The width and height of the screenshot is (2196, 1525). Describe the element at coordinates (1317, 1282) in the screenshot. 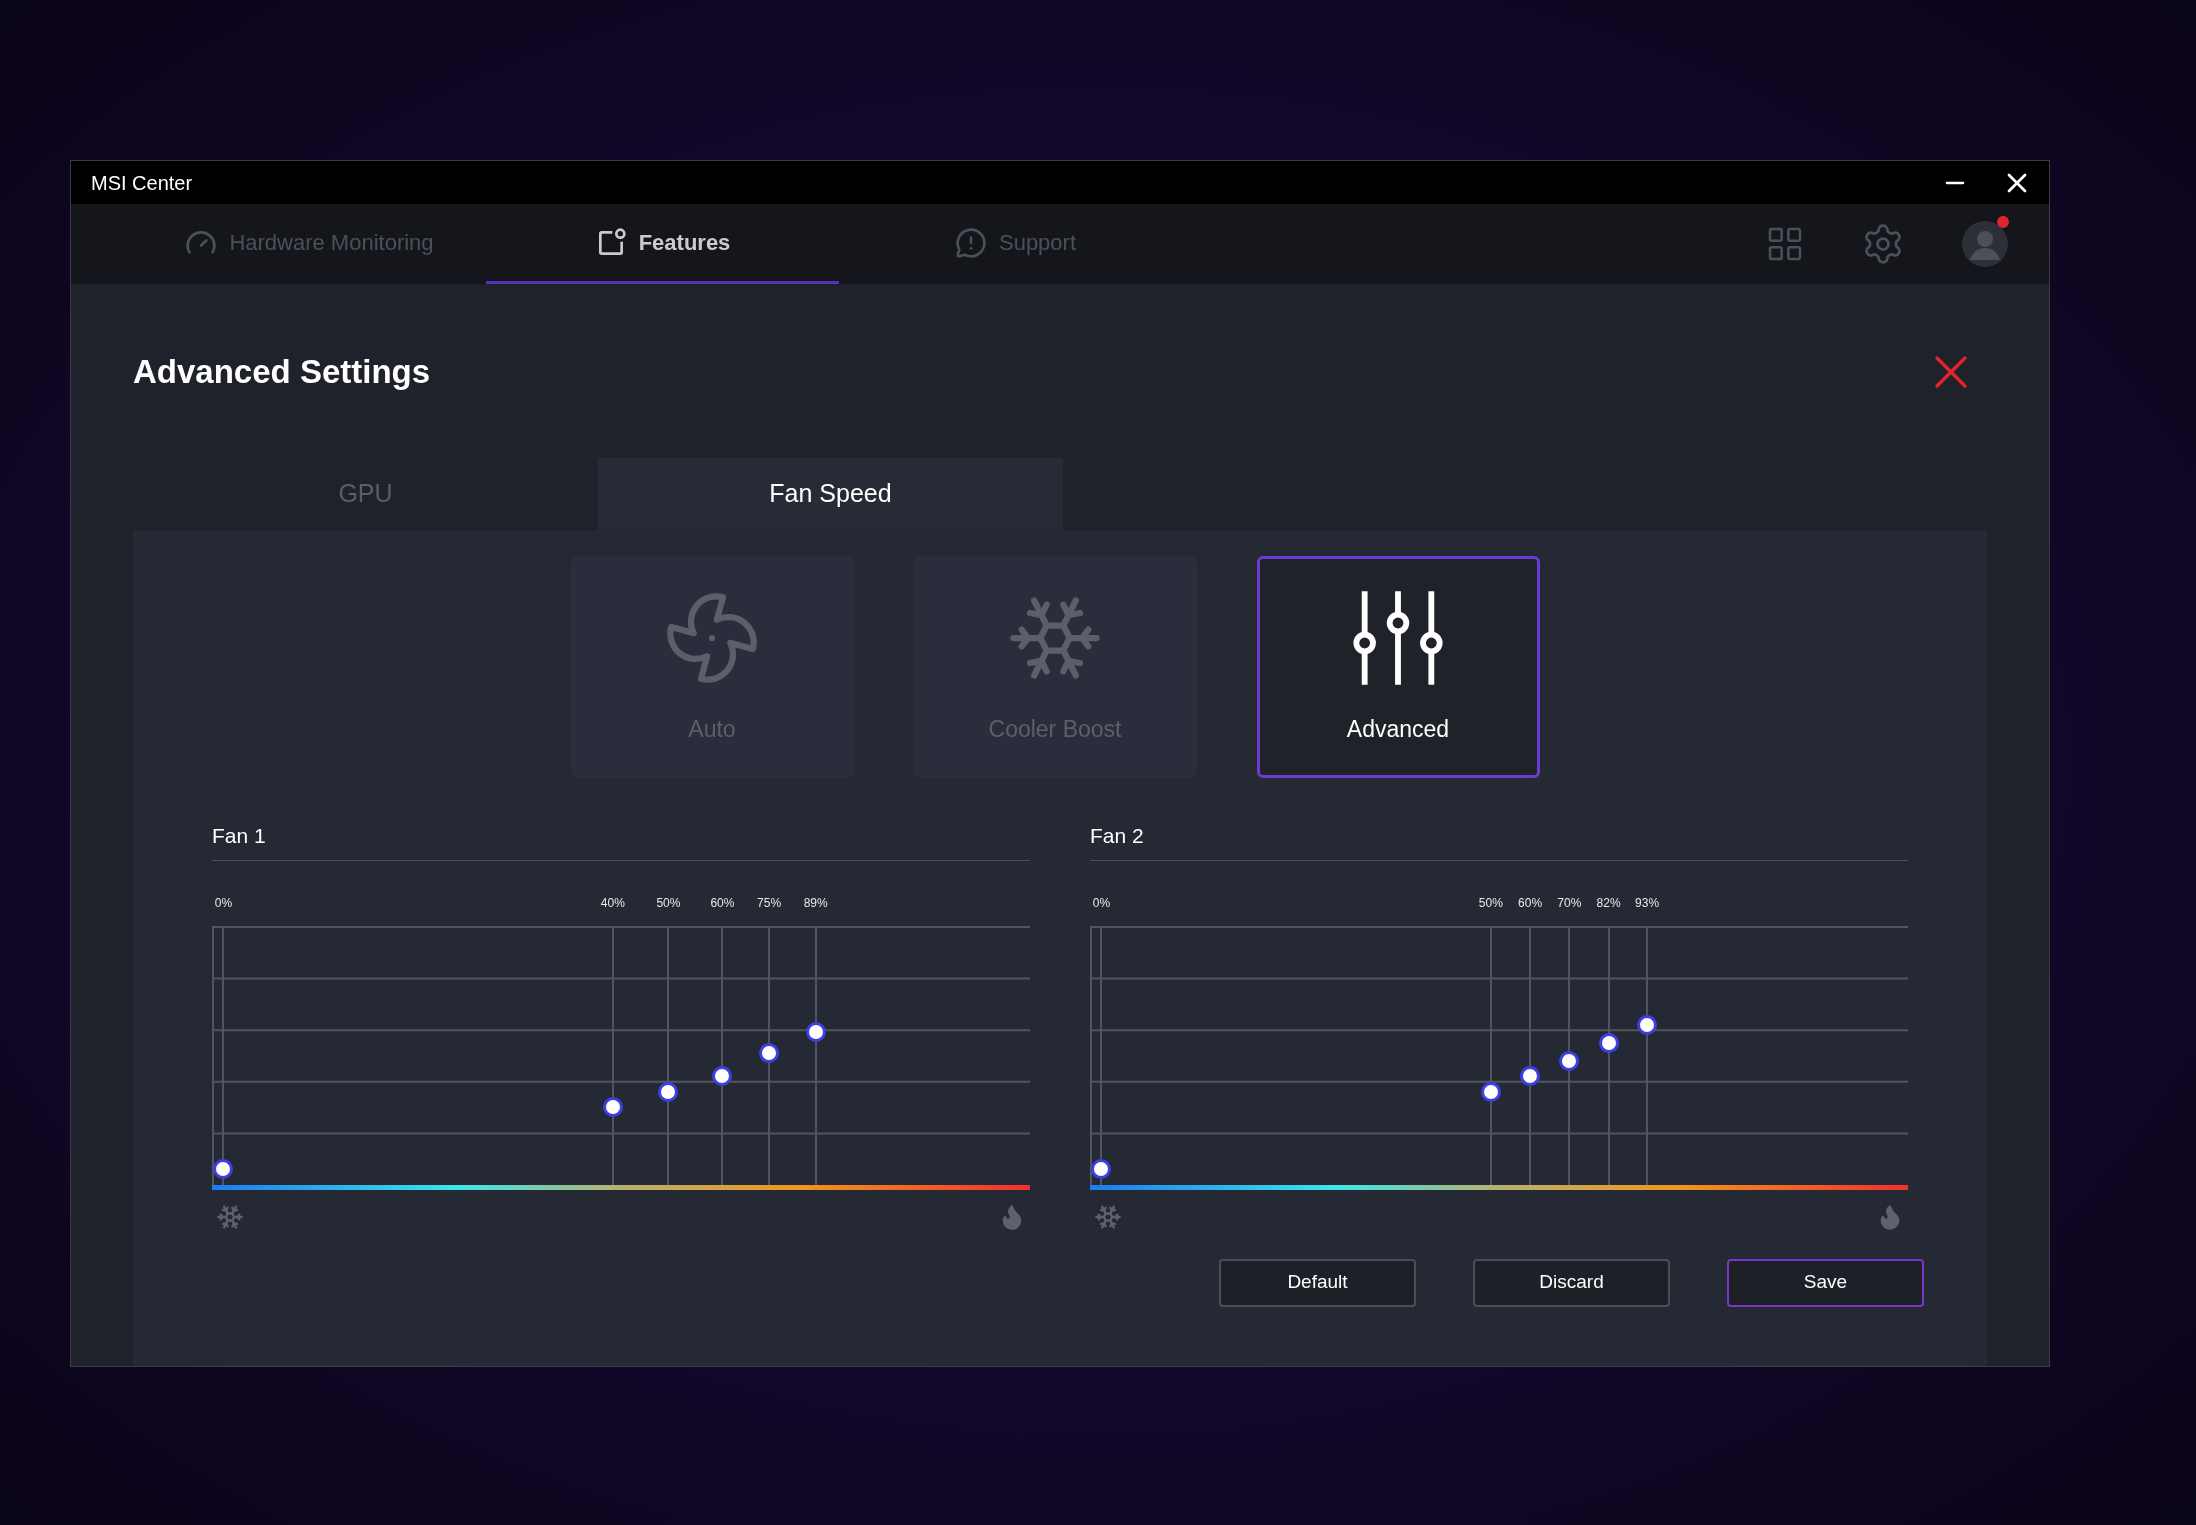

I see `action-button: Default` at that location.